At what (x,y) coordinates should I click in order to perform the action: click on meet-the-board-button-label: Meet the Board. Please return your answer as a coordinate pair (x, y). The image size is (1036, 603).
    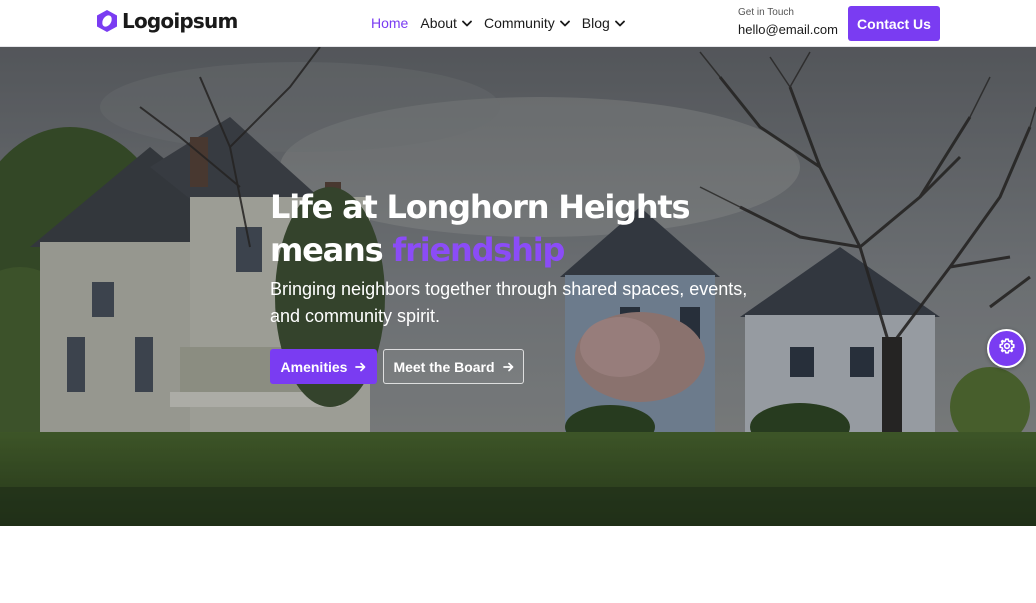
    Looking at the image, I should click on (444, 366).